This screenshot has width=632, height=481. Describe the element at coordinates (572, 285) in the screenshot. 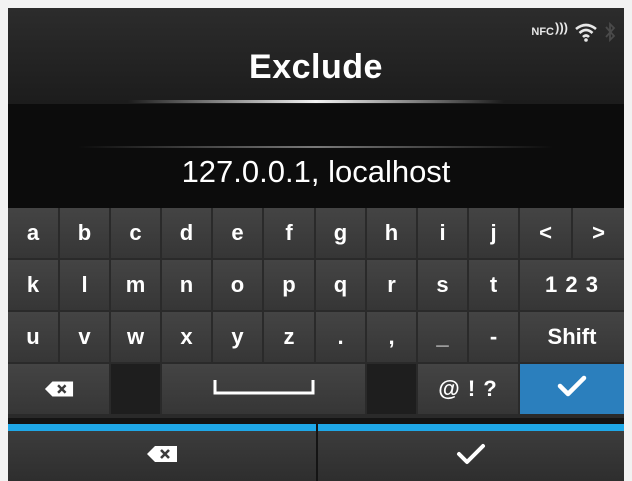

I see `numeric-mode-key: 1 2 3` at that location.